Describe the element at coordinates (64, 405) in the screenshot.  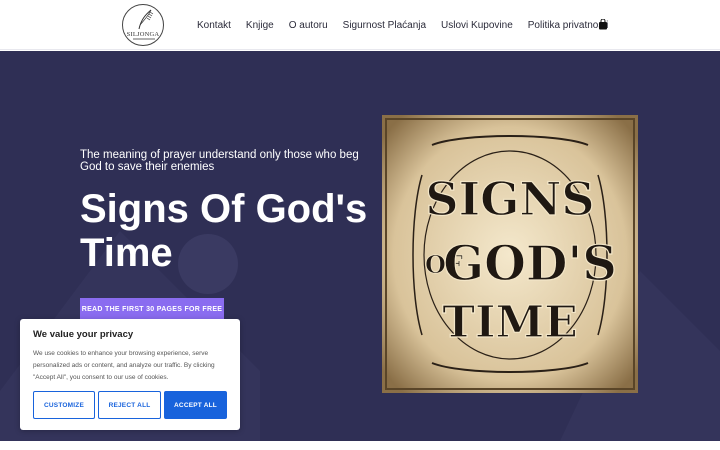
I see `customize-button: CUSTOMIZE` at that location.